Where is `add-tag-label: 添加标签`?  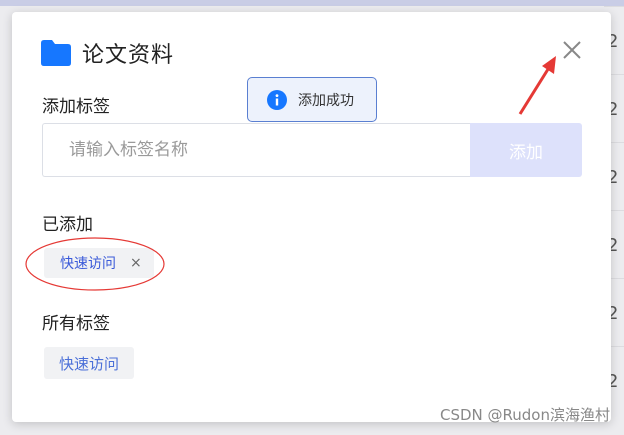 add-tag-label: 添加标签 is located at coordinates (76, 107).